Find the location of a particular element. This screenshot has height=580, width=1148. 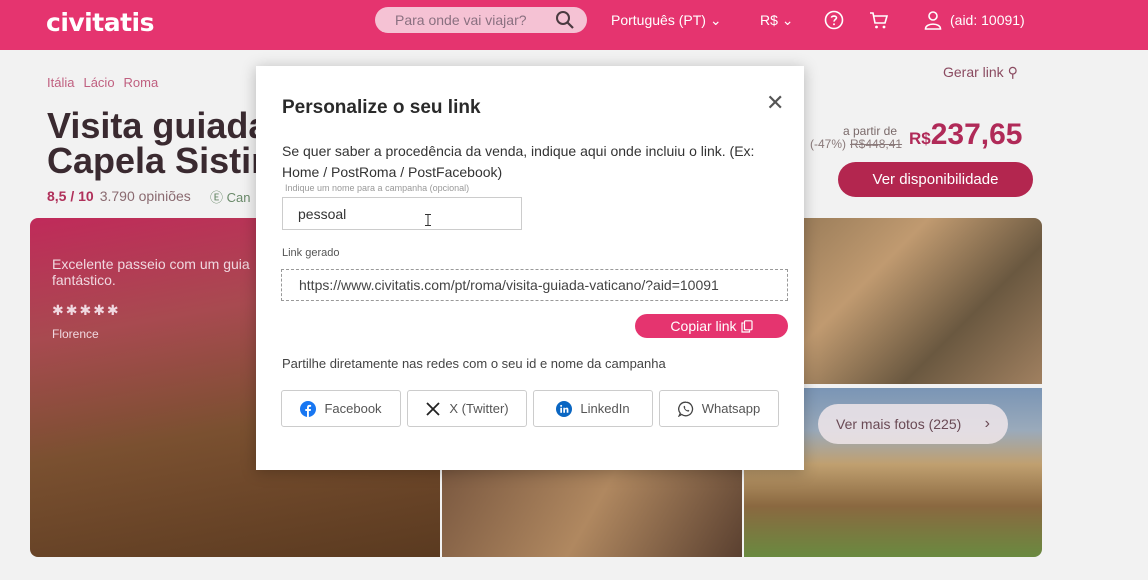

linkedin-icon is located at coordinates (564, 408).